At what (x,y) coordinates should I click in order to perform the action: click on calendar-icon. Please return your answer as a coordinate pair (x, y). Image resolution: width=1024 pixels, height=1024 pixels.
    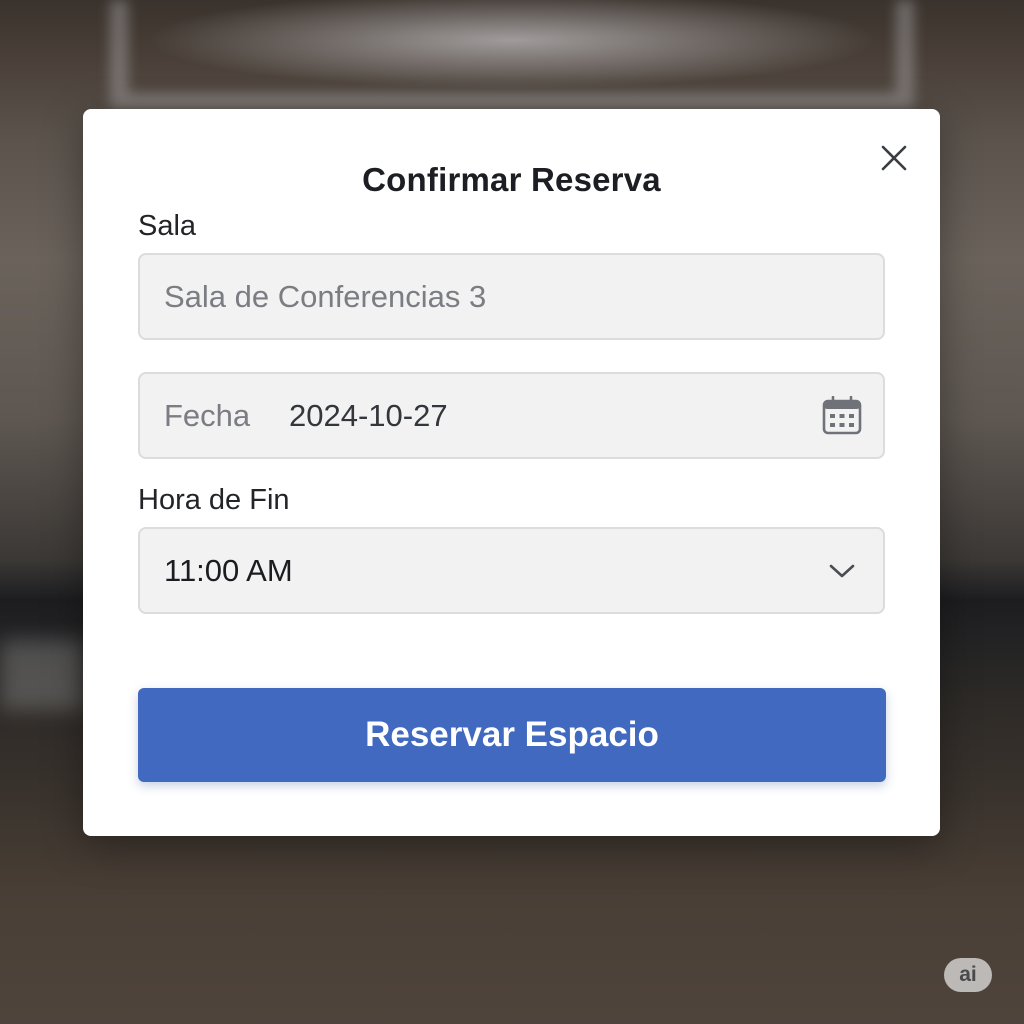
    Looking at the image, I should click on (842, 416).